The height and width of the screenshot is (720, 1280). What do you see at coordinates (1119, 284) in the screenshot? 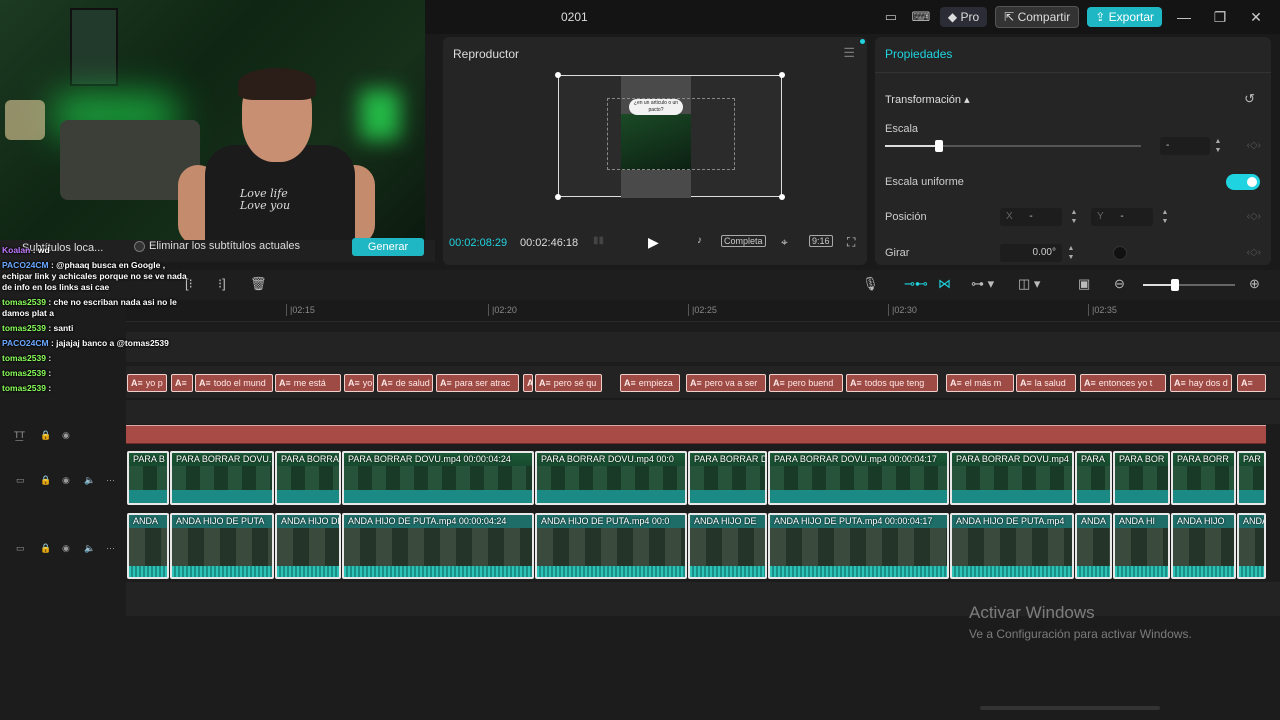
I see `zoom-out-icon: ⊖` at bounding box center [1119, 284].